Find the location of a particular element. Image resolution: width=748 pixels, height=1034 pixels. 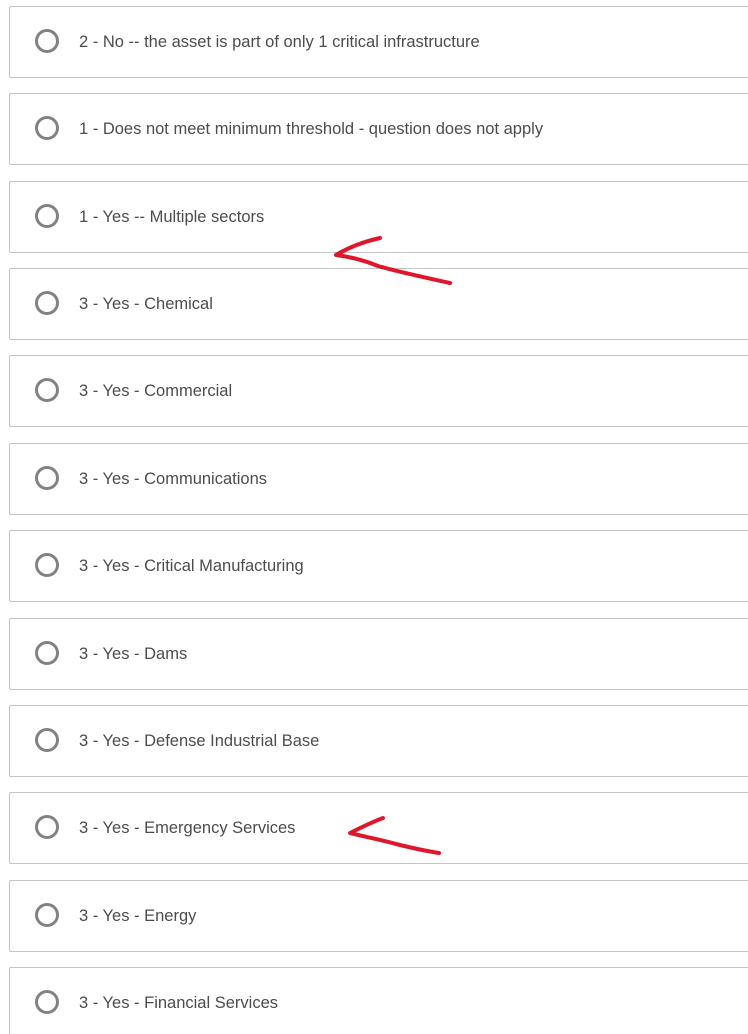

radio-option: 3 - Yes - Commercial is located at coordinates (378, 391).